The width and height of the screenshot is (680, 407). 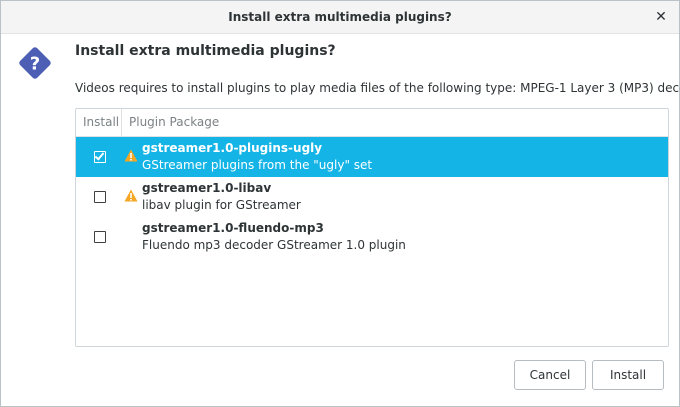 What do you see at coordinates (205, 51) in the screenshot?
I see `dialog-heading: Install extra multimedia plugins?` at bounding box center [205, 51].